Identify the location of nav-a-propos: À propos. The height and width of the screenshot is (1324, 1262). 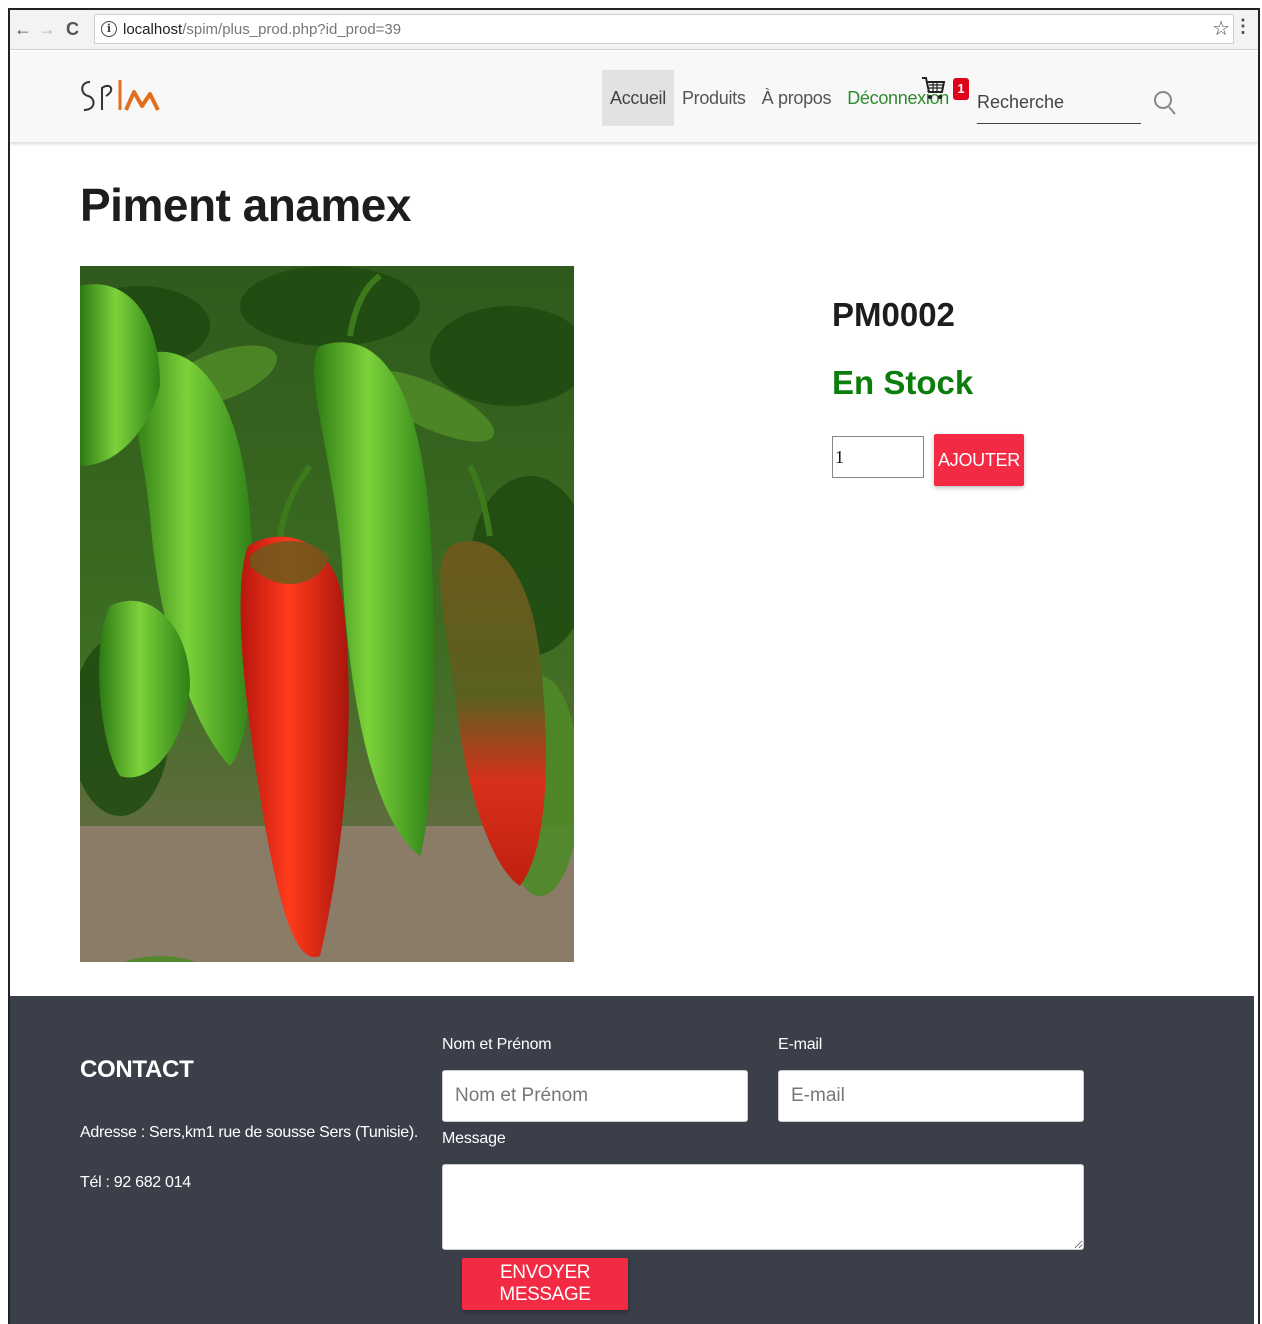
(797, 98).